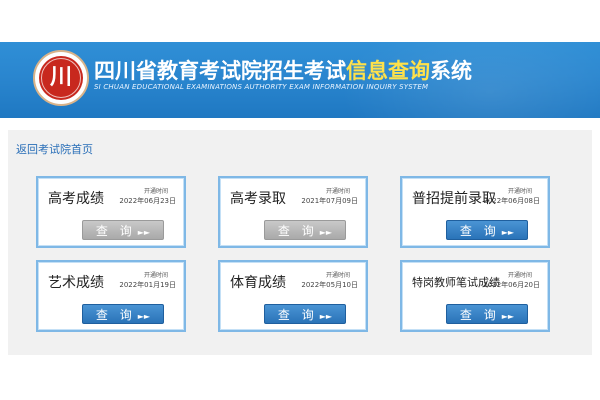 This screenshot has height=400, width=600. I want to click on title-tail: 系统, so click(451, 71).